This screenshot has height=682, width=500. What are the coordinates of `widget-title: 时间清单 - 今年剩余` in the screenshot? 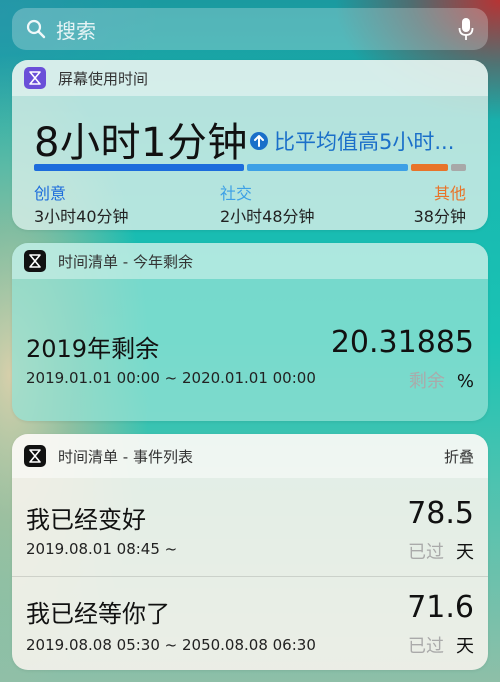 It's located at (125, 261).